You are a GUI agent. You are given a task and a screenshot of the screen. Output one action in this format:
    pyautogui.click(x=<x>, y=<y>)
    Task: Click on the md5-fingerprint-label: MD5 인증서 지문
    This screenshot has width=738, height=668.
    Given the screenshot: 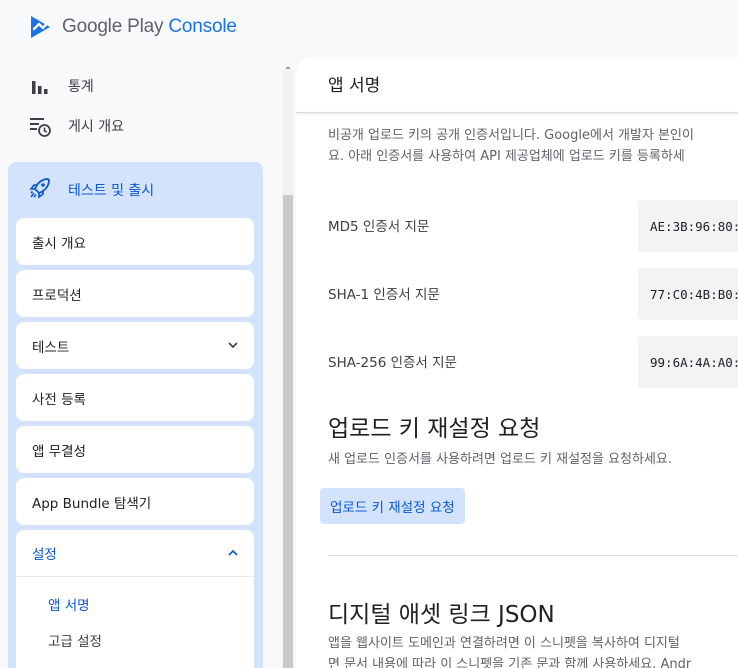 What is the action you would take?
    pyautogui.click(x=379, y=227)
    